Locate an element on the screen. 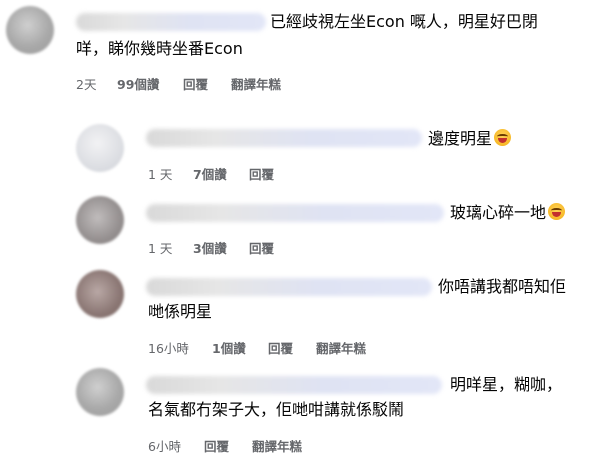 The height and width of the screenshot is (461, 600). comment-meta: 2天 99個讚 回覆 翻譯年糕 is located at coordinates (226, 83).